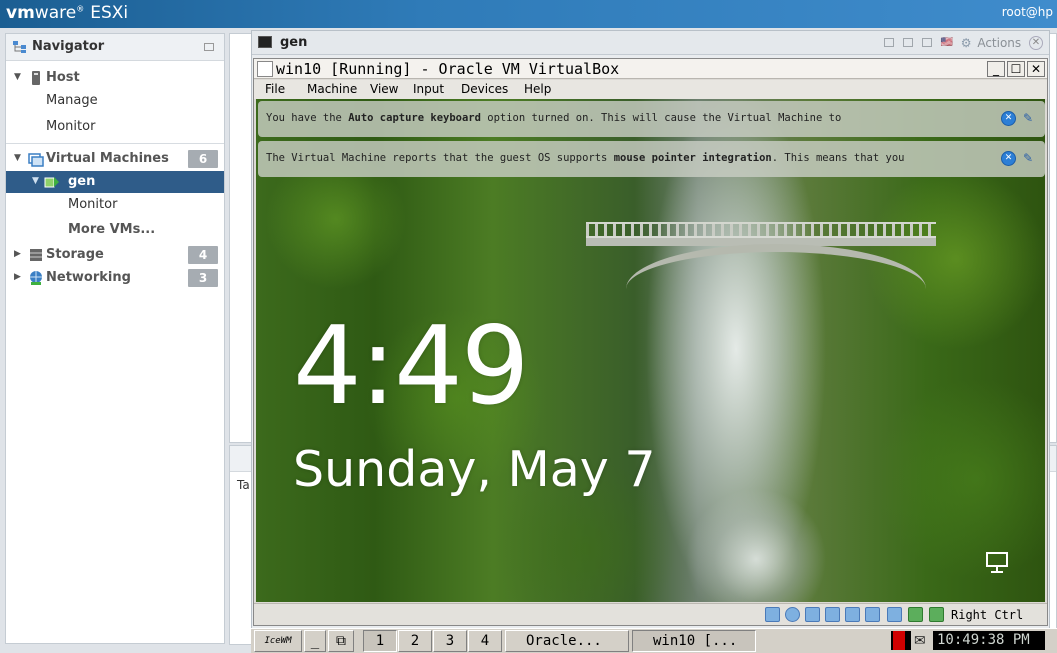 This screenshot has width=1057, height=653. I want to click on storage-icon, so click(36, 255).